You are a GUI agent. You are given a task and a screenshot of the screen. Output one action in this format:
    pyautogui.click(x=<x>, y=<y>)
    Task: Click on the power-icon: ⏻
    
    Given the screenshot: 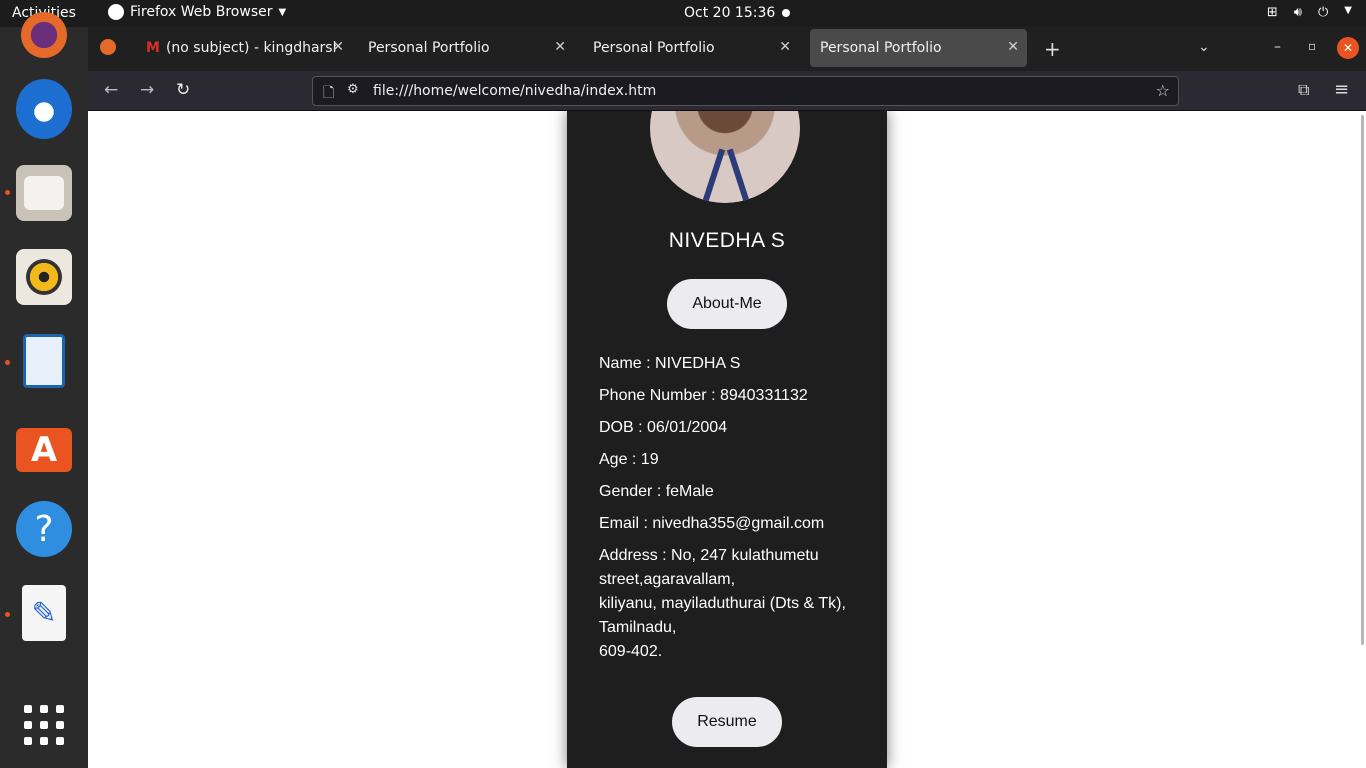 What is the action you would take?
    pyautogui.click(x=1323, y=12)
    